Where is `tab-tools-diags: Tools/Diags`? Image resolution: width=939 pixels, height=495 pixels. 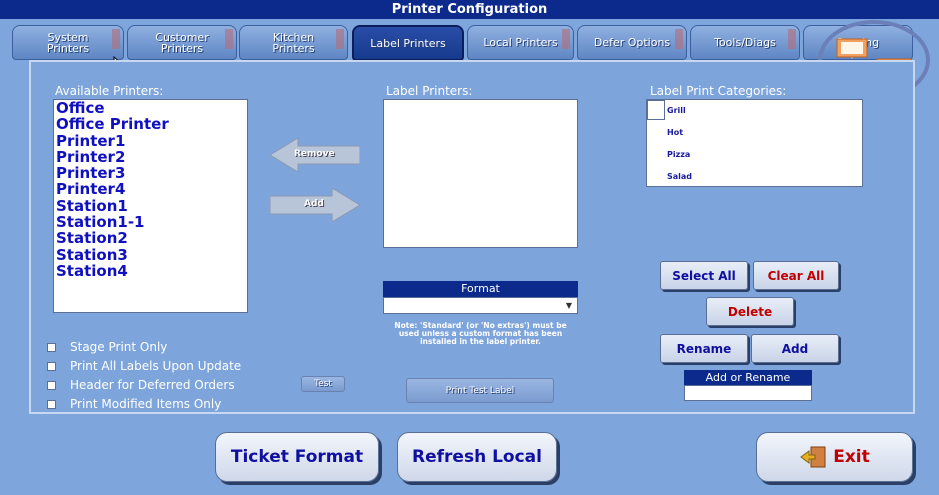
tab-tools-diags: Tools/Diags is located at coordinates (745, 42).